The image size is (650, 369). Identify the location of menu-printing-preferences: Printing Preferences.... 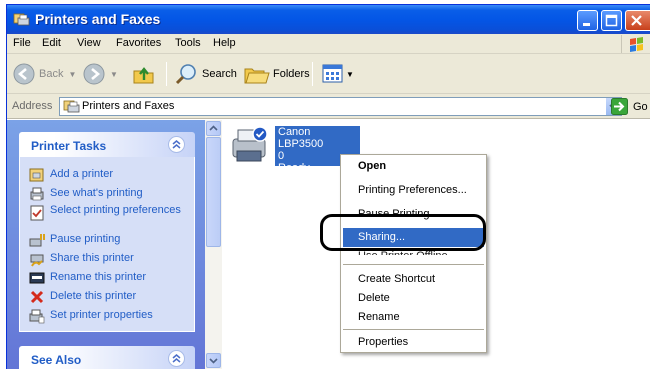
(413, 190).